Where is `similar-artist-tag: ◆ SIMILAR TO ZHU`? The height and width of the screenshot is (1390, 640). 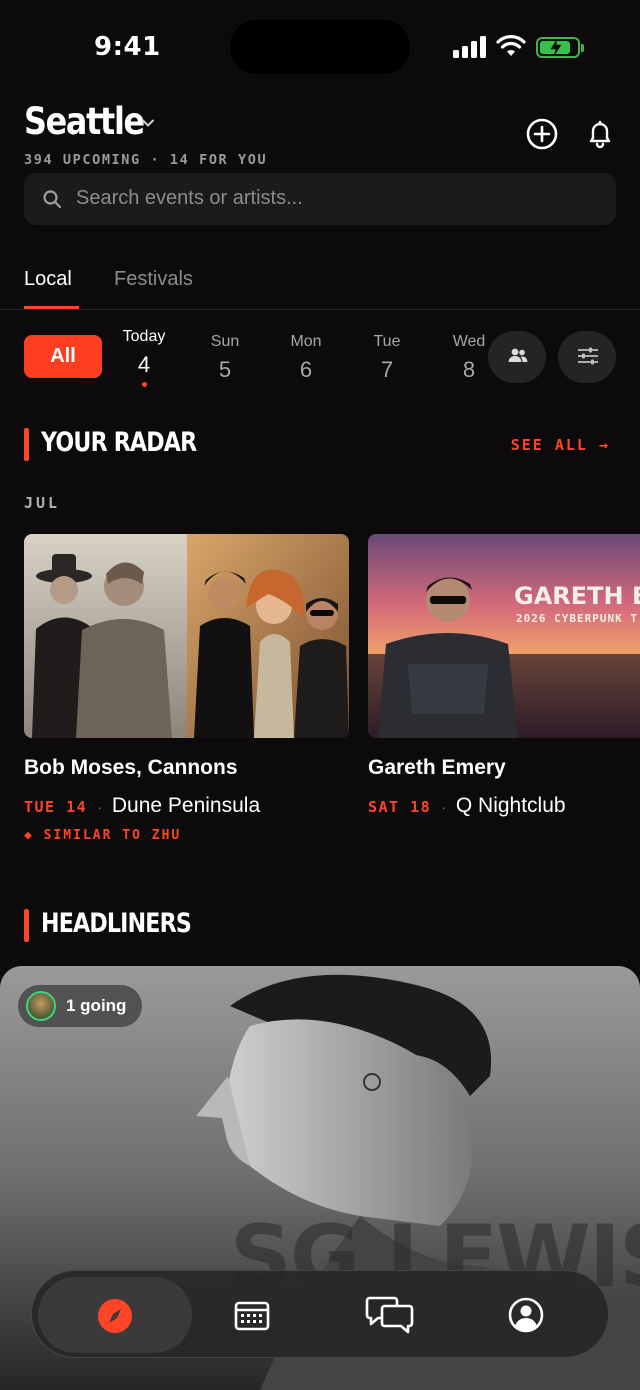 similar-artist-tag: ◆ SIMILAR TO ZHU is located at coordinates (103, 835).